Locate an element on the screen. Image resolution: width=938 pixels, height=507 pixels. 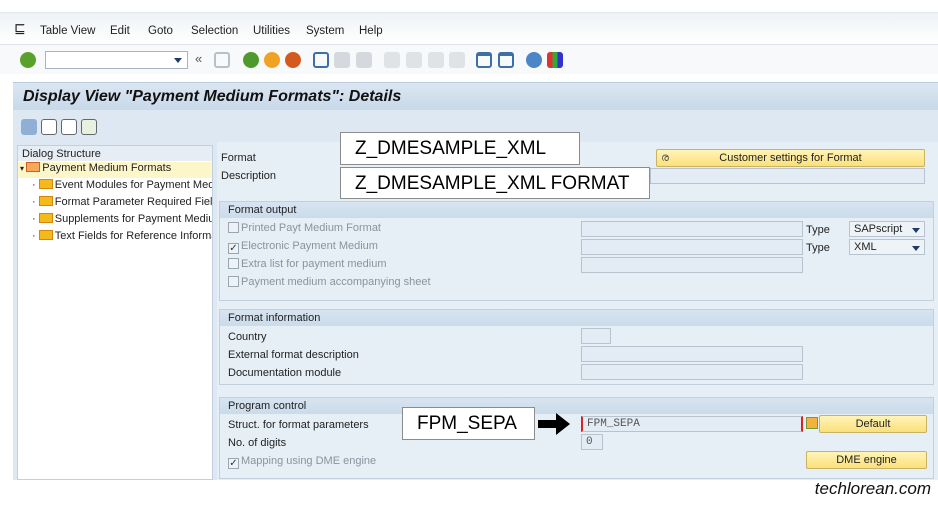
tree-item: · Format Parameter Required Fields is located at coordinates (115, 204).